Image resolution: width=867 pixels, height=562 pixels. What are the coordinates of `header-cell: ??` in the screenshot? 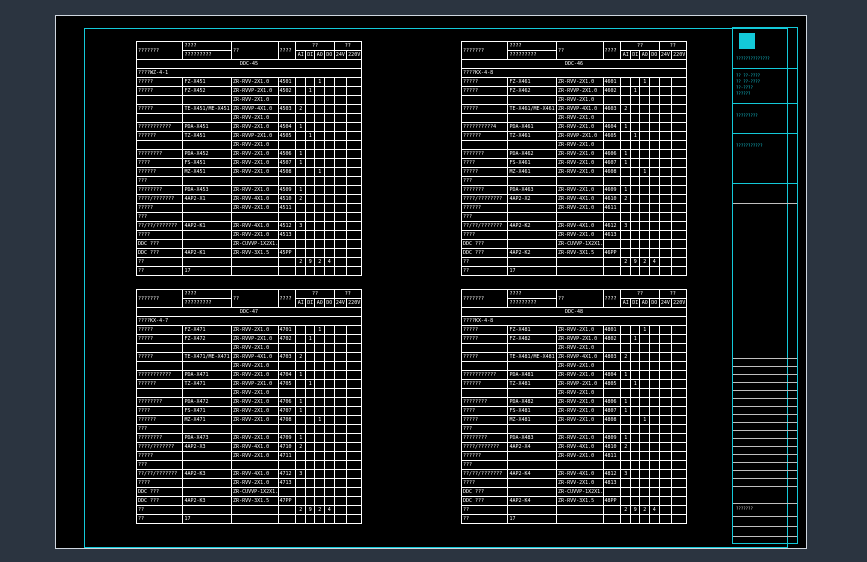 It's located at (315, 294).